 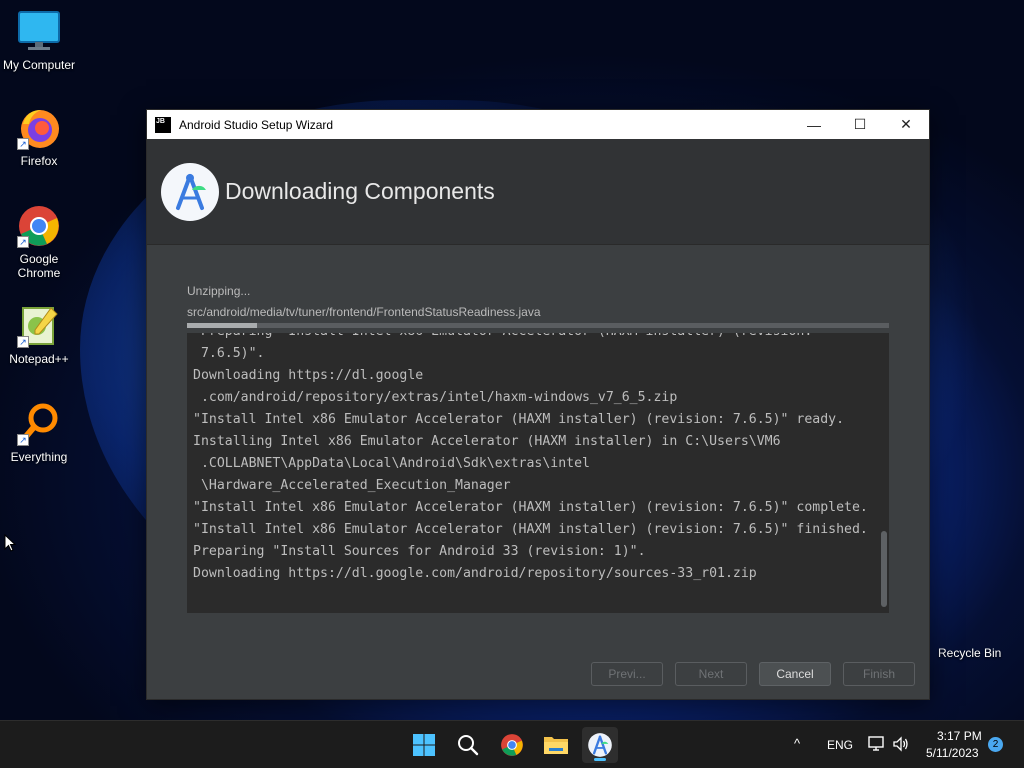 I want to click on notification-badge: 2, so click(x=995, y=744).